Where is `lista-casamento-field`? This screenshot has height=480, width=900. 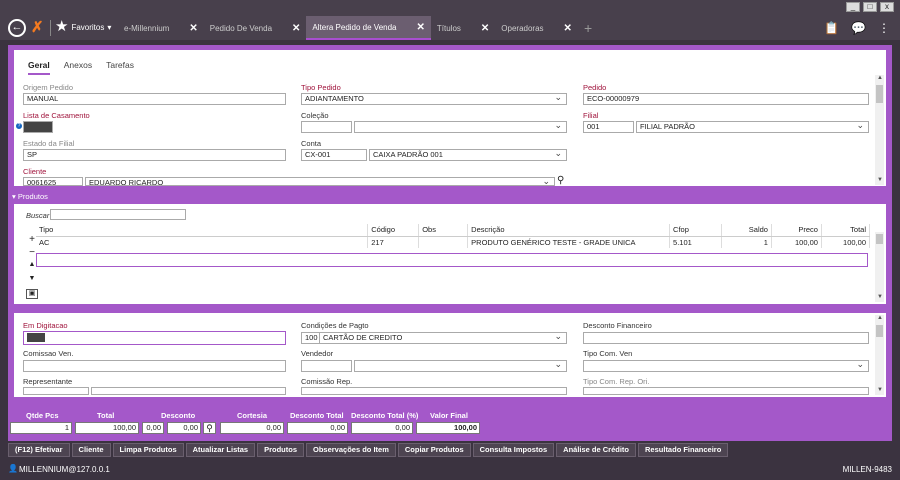
lista-casamento-field is located at coordinates (38, 127).